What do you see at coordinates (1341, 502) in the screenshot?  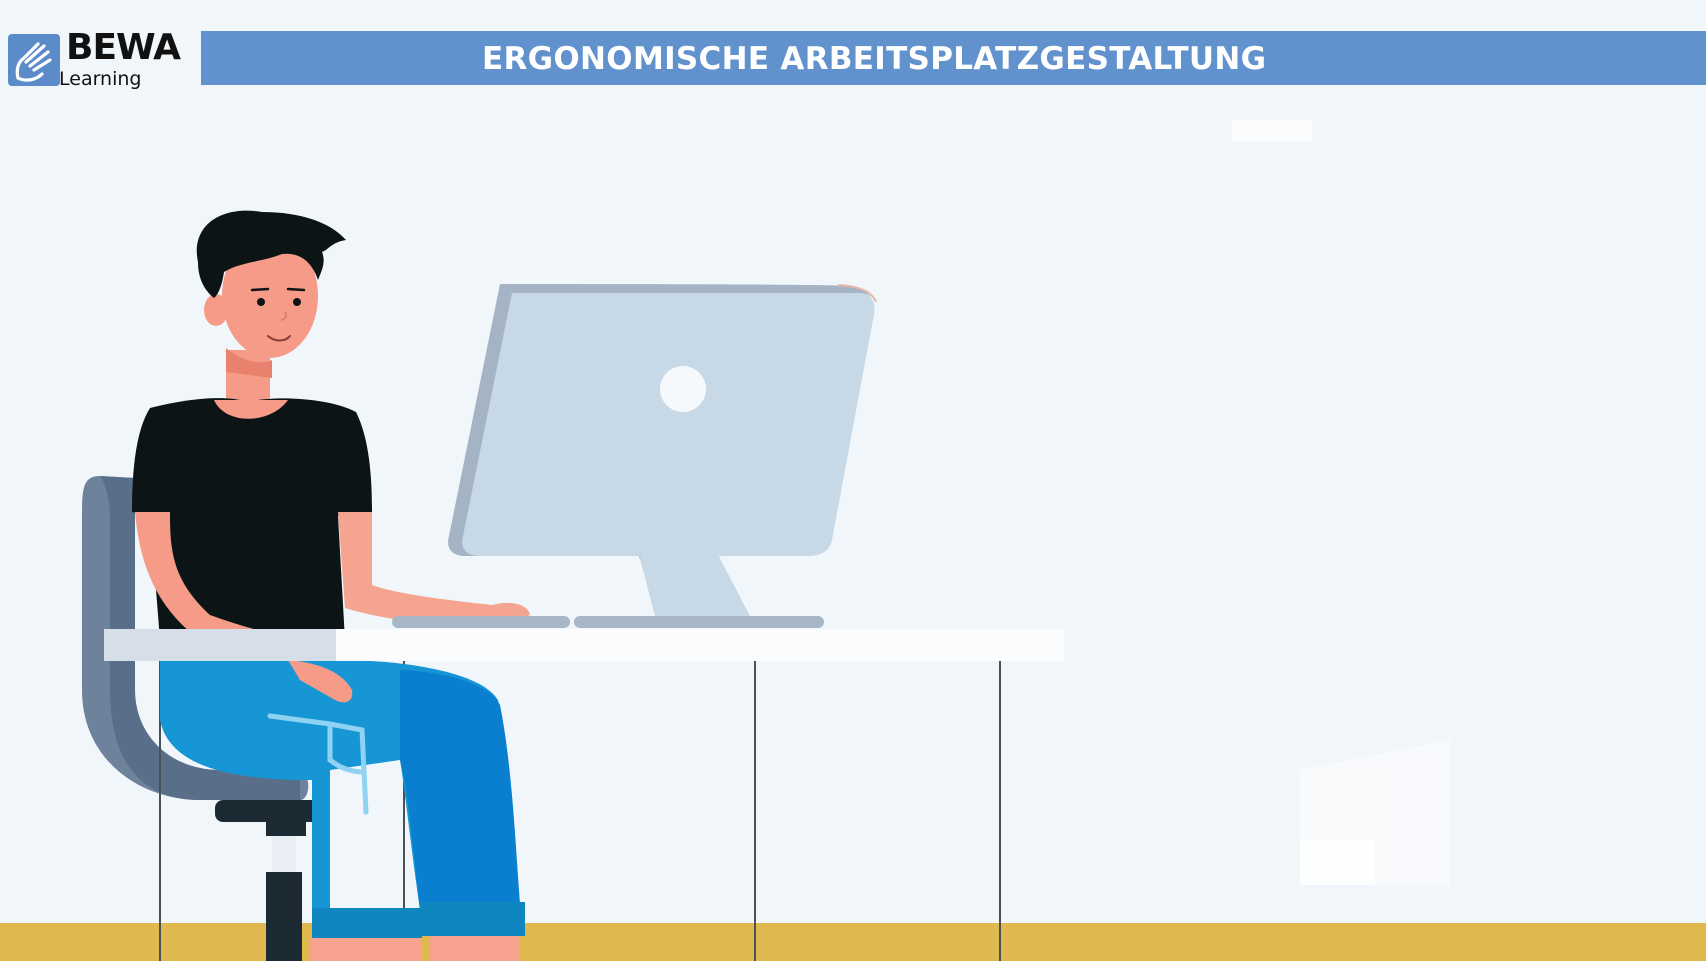 I see `background-decoration` at bounding box center [1341, 502].